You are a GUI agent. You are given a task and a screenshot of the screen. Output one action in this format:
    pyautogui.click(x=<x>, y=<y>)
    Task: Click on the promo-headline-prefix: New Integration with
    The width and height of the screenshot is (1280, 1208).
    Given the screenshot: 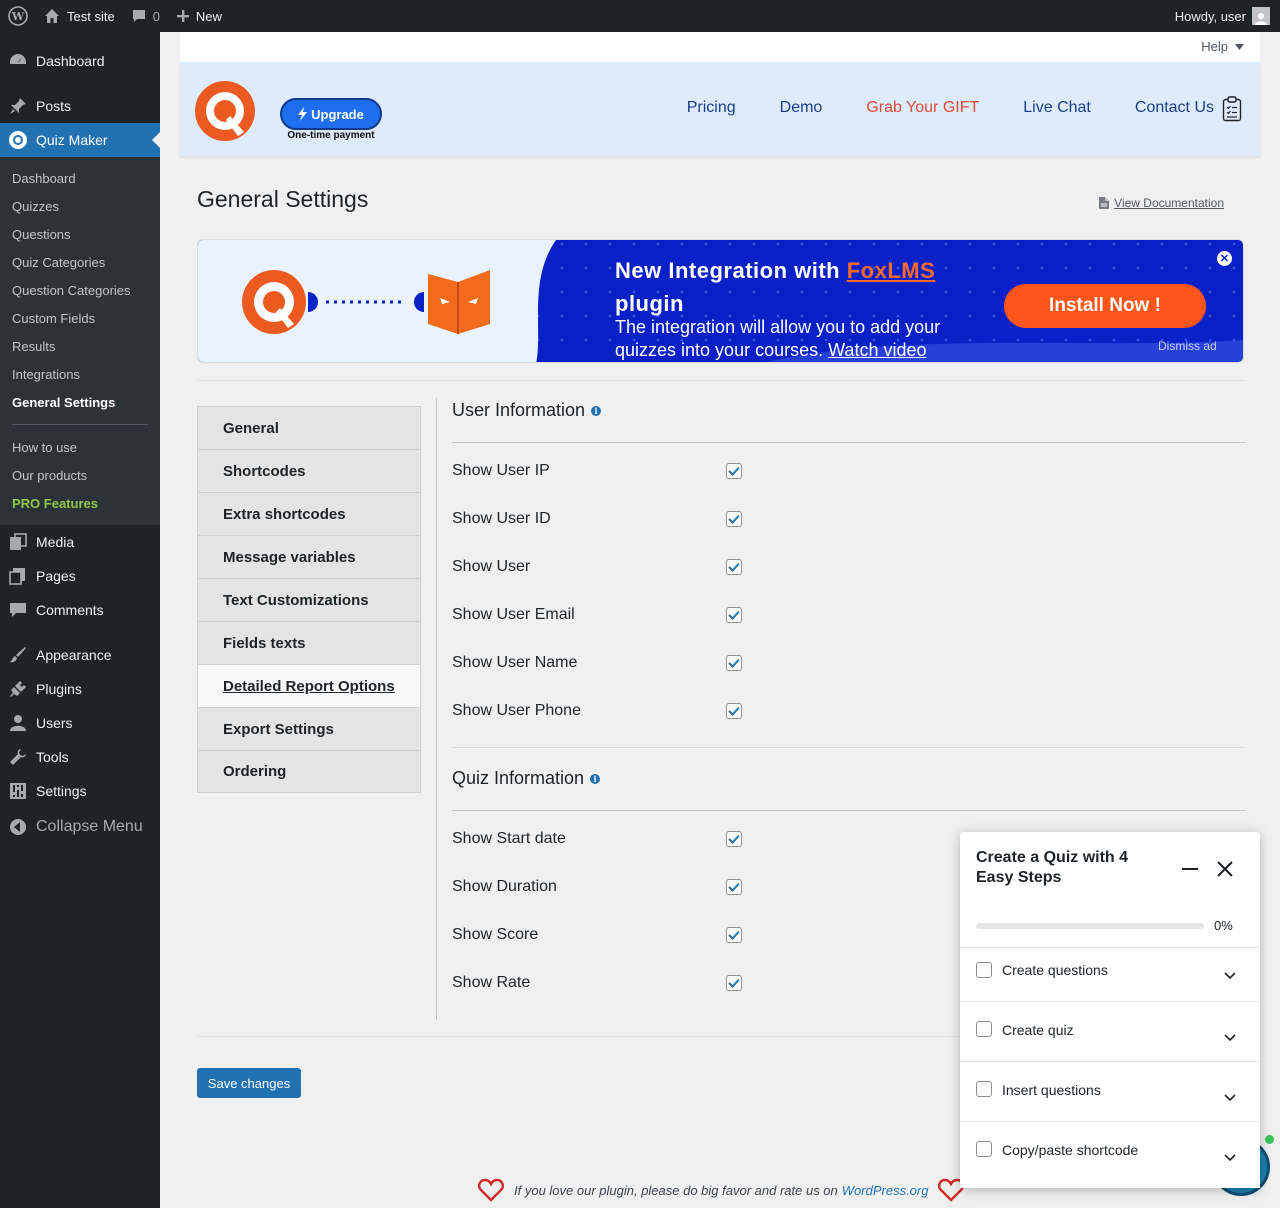 What is the action you would take?
    pyautogui.click(x=731, y=270)
    